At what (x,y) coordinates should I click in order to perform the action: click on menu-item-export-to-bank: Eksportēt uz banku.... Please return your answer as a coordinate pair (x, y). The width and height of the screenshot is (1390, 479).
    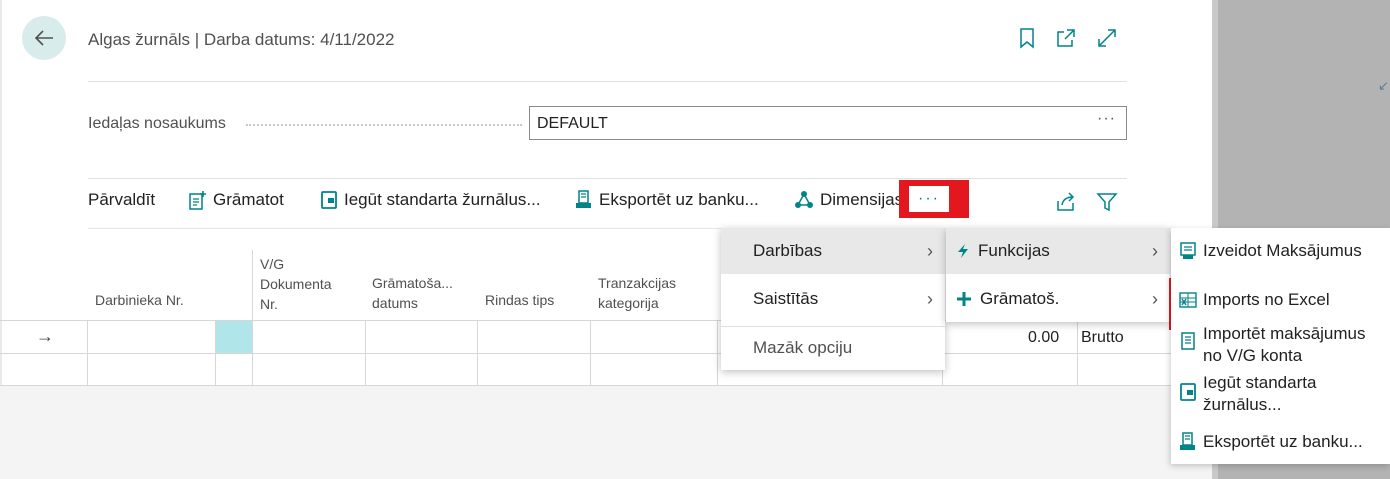
    Looking at the image, I should click on (1280, 442).